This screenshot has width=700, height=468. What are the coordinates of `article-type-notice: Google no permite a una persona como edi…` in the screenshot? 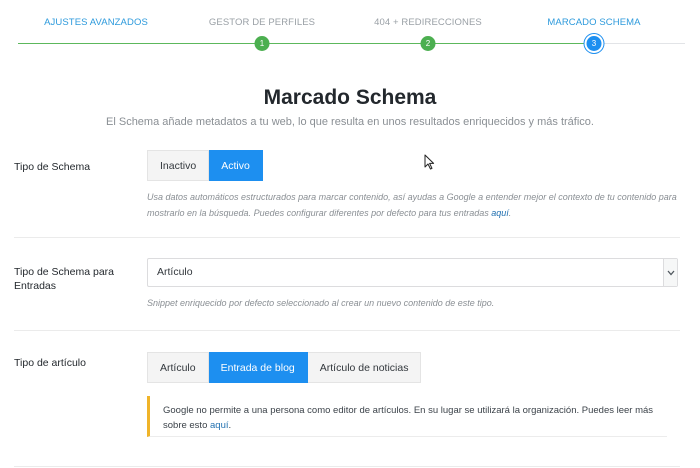 It's located at (407, 416).